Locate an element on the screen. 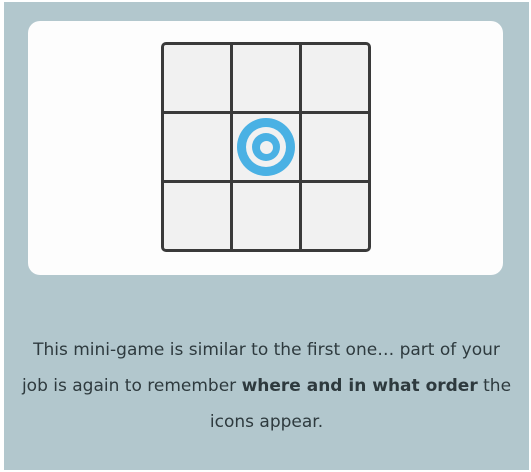 This screenshot has width=531, height=472. target-ring-inner is located at coordinates (266, 147).